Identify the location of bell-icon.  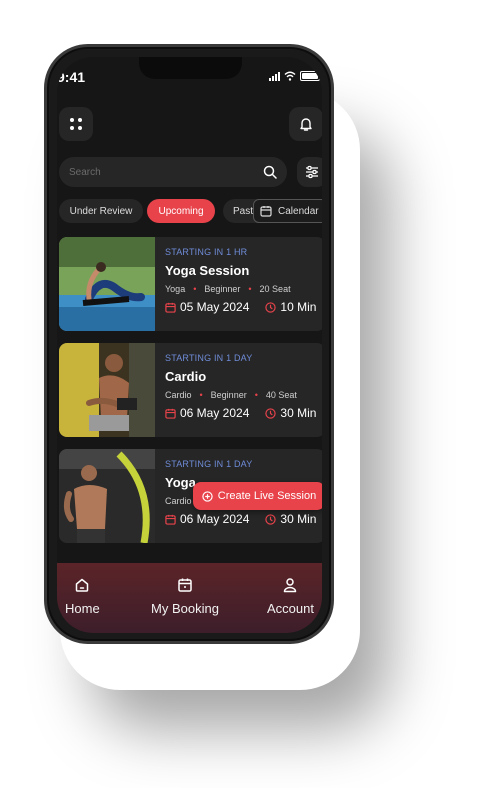
(306, 124).